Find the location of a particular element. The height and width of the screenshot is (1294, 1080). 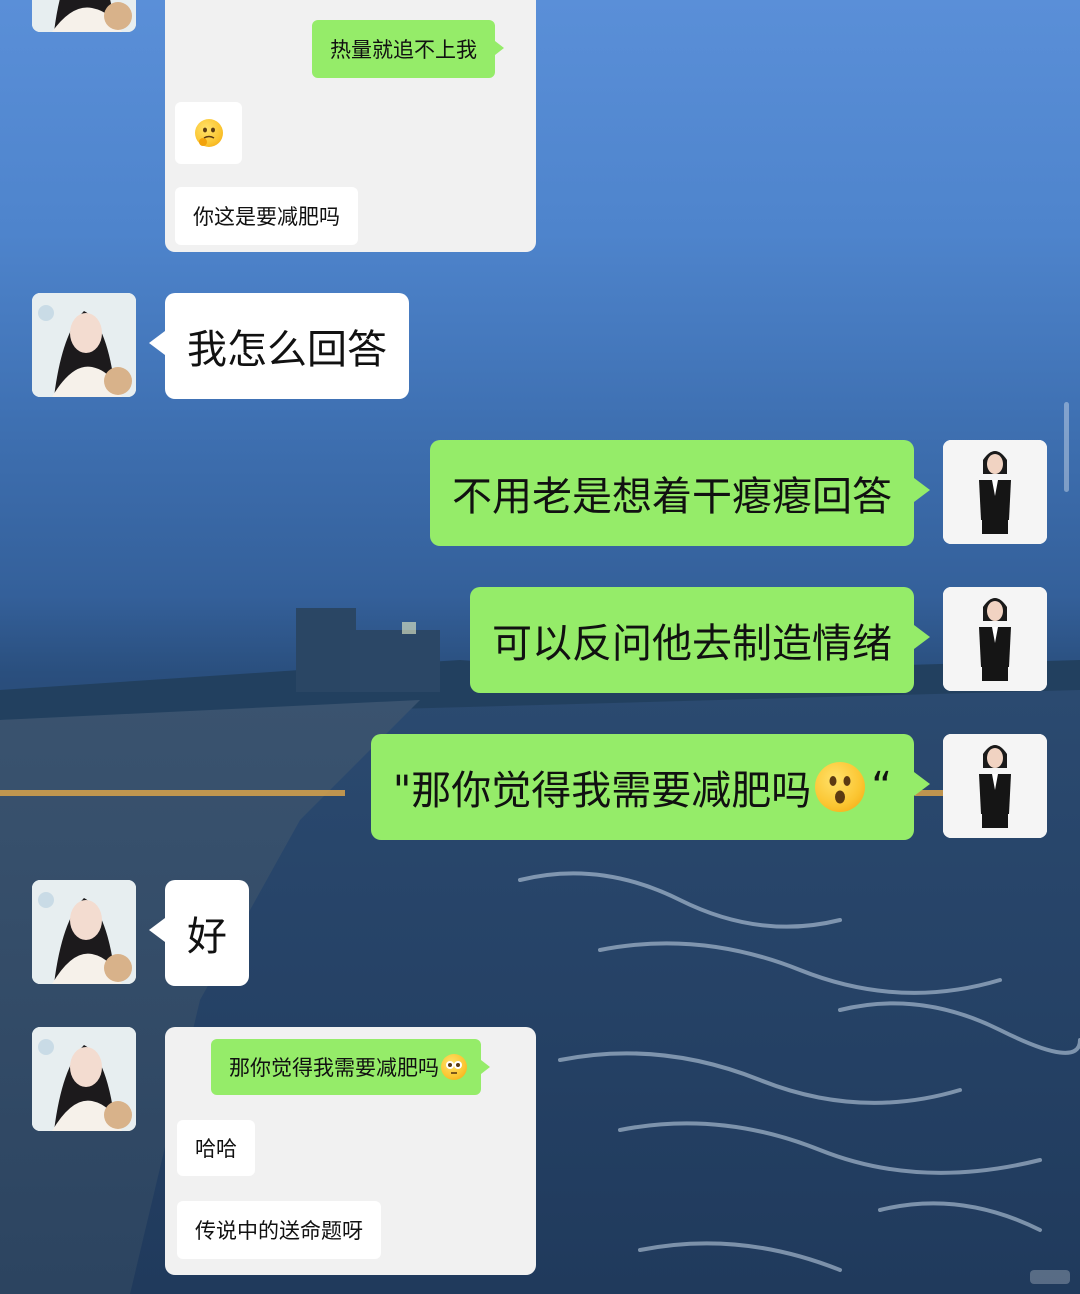

outgoing-message: 不用老是想着干瘪瘪回答 is located at coordinates (680, 493).